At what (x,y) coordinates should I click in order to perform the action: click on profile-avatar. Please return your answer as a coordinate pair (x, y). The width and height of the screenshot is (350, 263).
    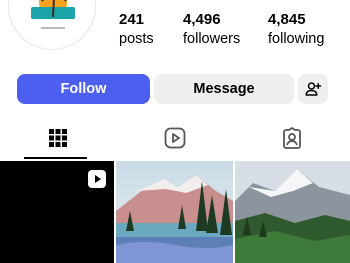
    Looking at the image, I should click on (52, 25).